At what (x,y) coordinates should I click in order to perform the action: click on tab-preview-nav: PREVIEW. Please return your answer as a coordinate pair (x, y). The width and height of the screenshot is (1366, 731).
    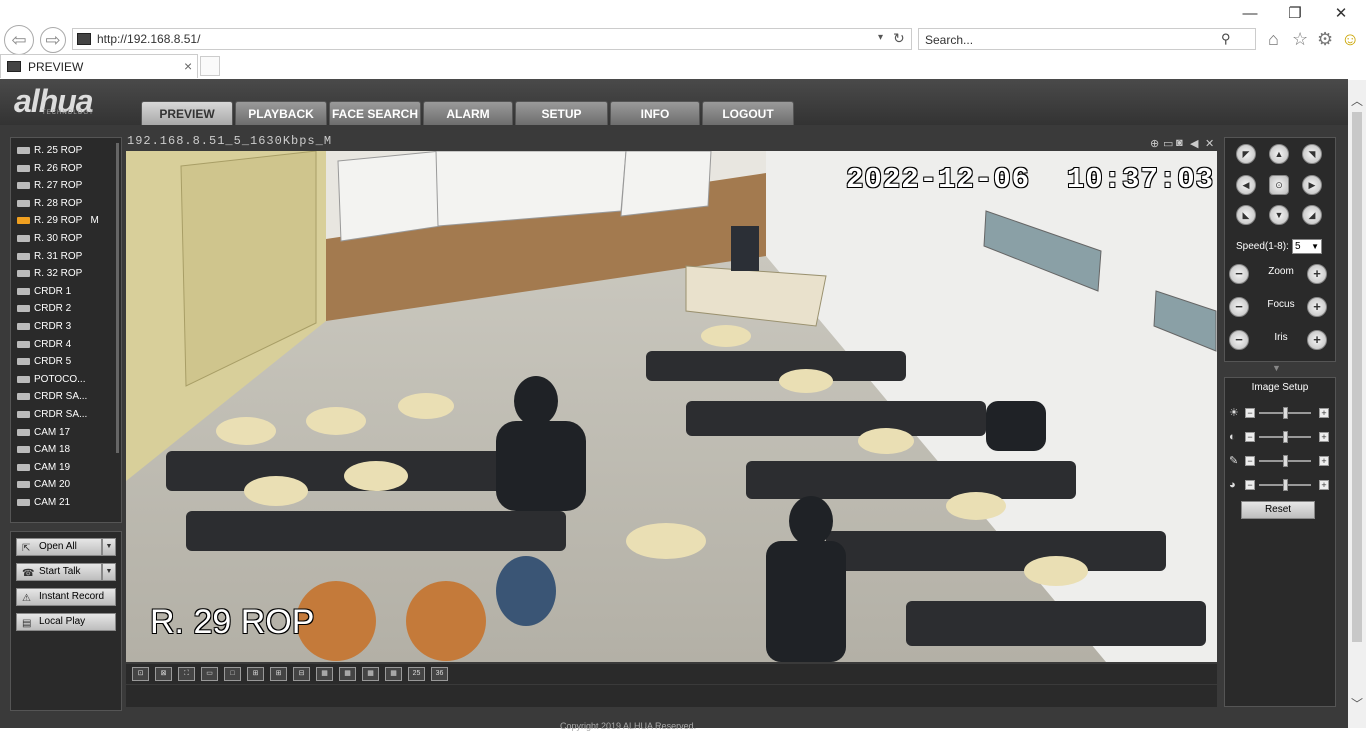
    Looking at the image, I should click on (187, 113).